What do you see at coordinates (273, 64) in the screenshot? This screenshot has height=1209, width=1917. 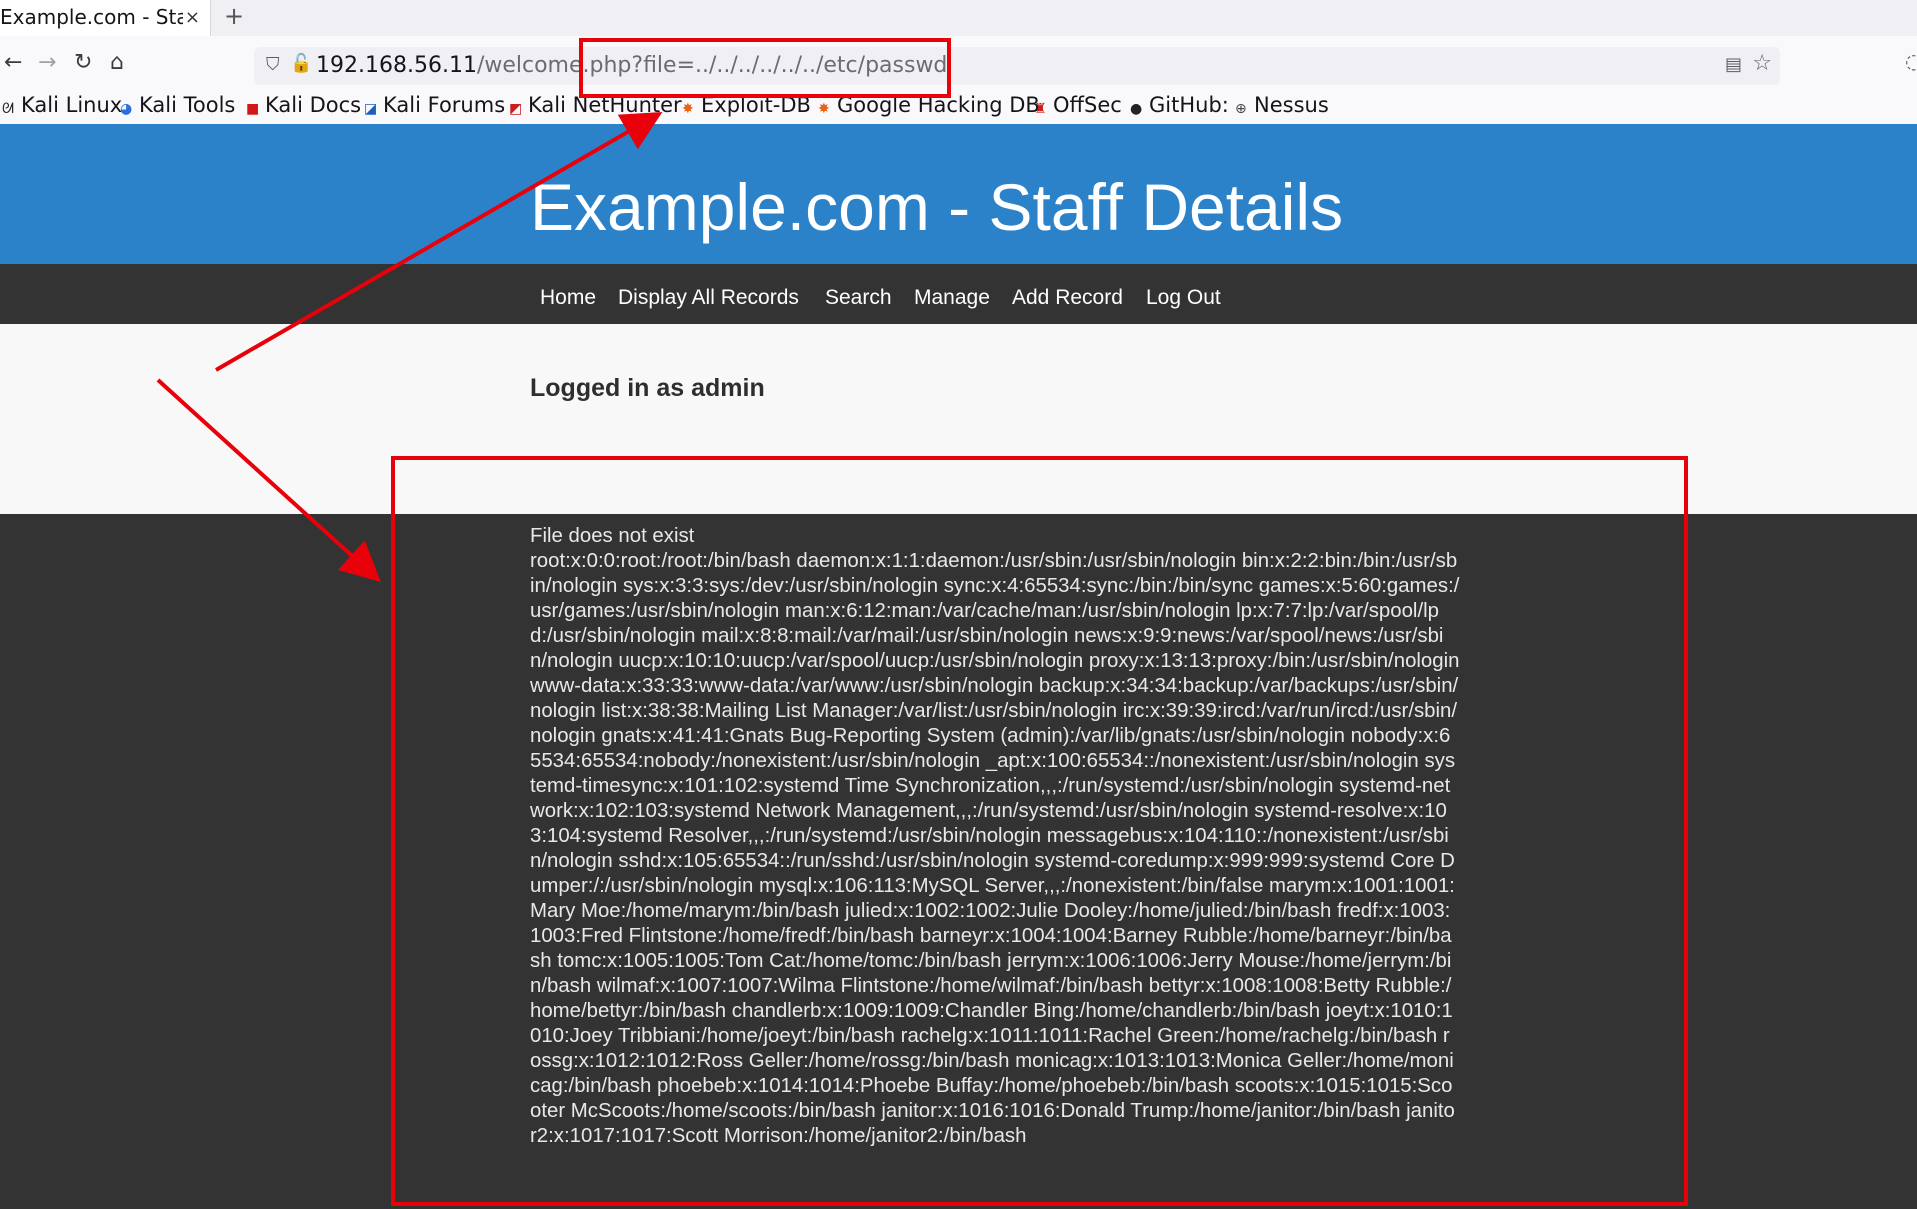 I see `tracking-shield-icon: ⛉` at bounding box center [273, 64].